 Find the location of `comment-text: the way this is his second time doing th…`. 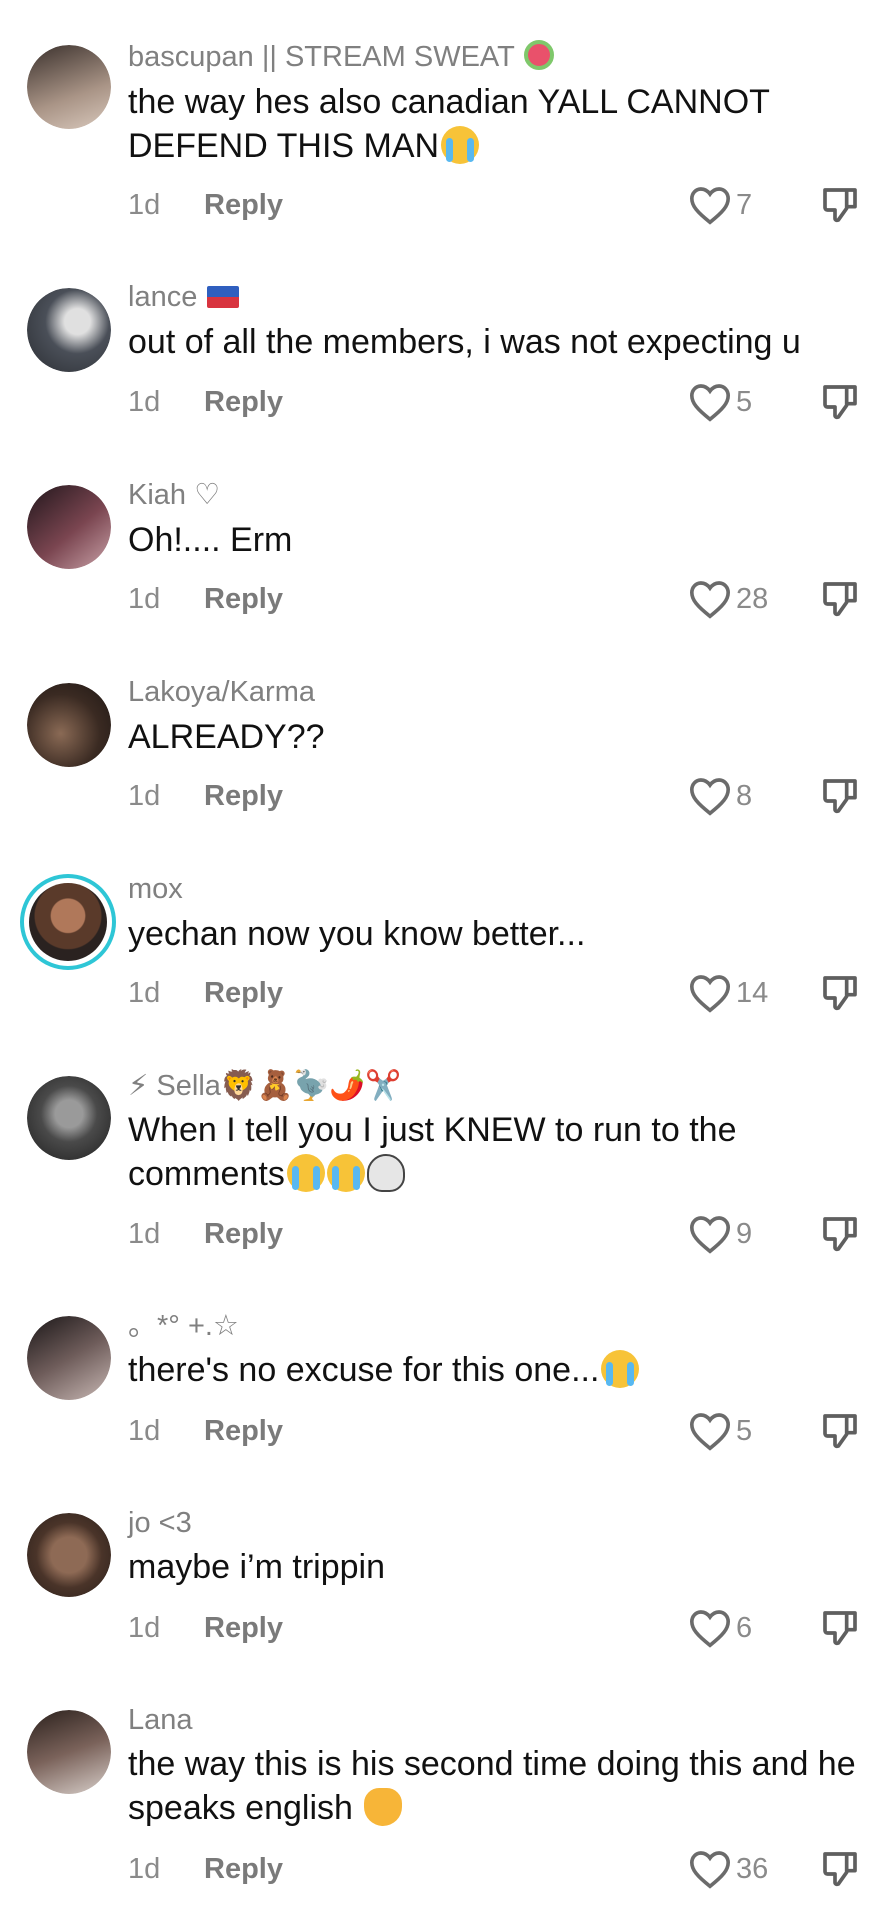

comment-text: the way this is his second time doing th… is located at coordinates (492, 1786).